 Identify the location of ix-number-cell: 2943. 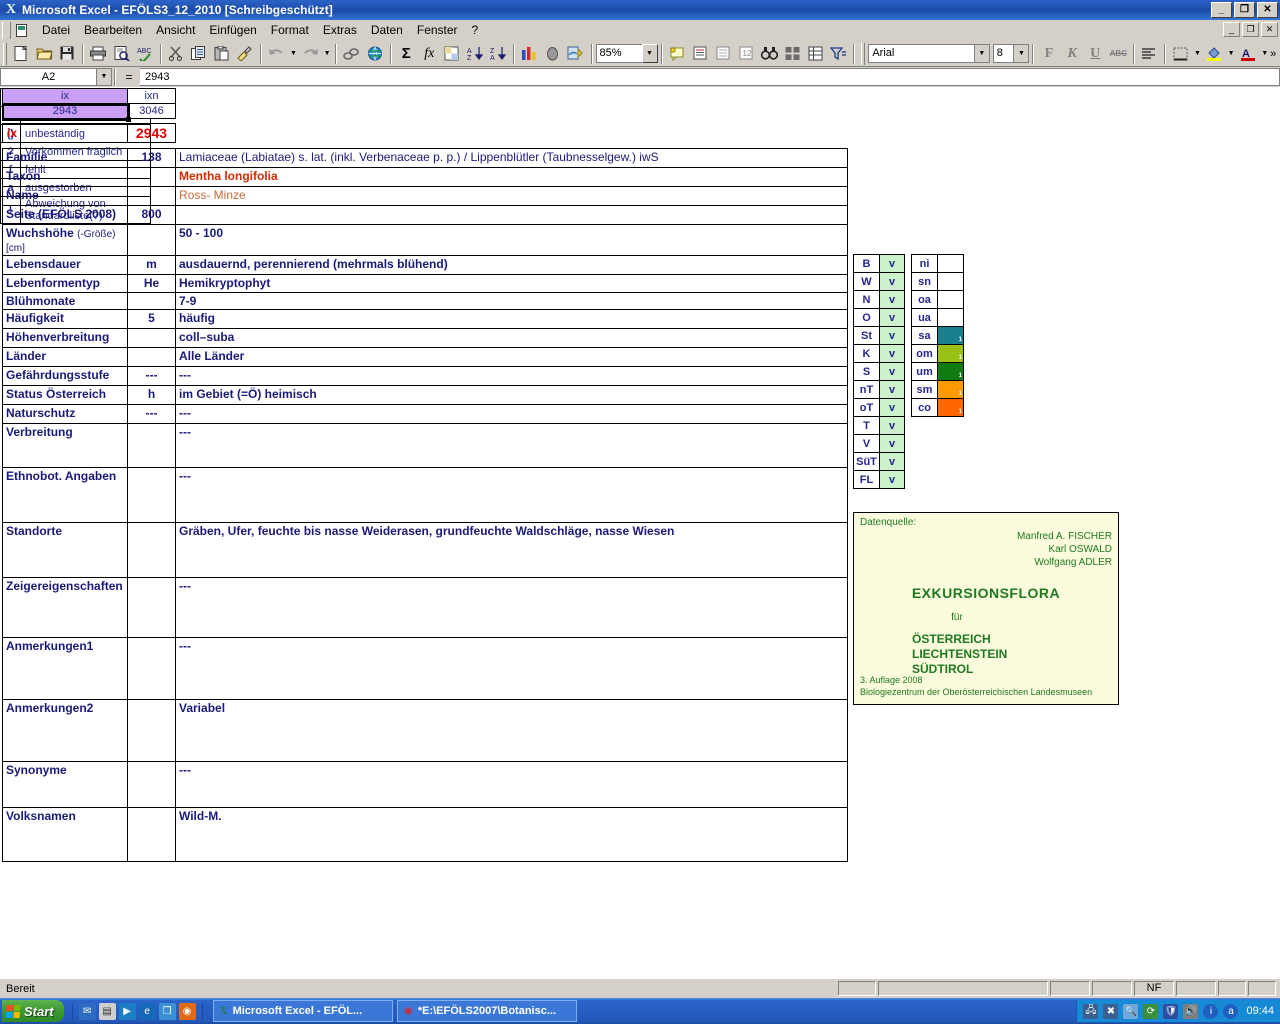
(151, 133).